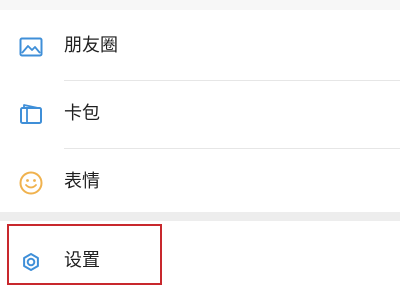 The height and width of the screenshot is (300, 400). Describe the element at coordinates (31, 47) in the screenshot. I see `image-icon` at that location.